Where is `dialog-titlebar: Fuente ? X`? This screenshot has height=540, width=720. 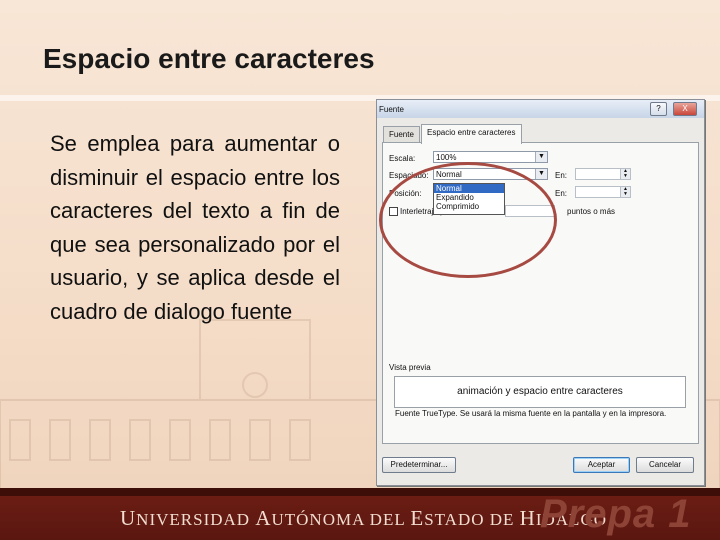 dialog-titlebar: Fuente ? X is located at coordinates (540, 109).